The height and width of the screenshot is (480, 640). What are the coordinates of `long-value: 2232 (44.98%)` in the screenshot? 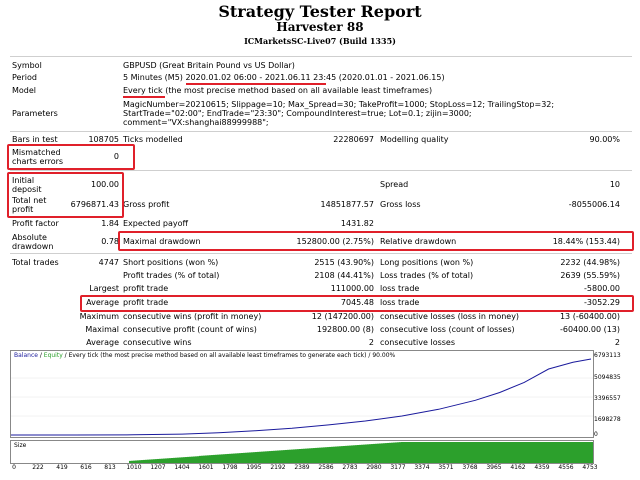 It's located at (590, 262).